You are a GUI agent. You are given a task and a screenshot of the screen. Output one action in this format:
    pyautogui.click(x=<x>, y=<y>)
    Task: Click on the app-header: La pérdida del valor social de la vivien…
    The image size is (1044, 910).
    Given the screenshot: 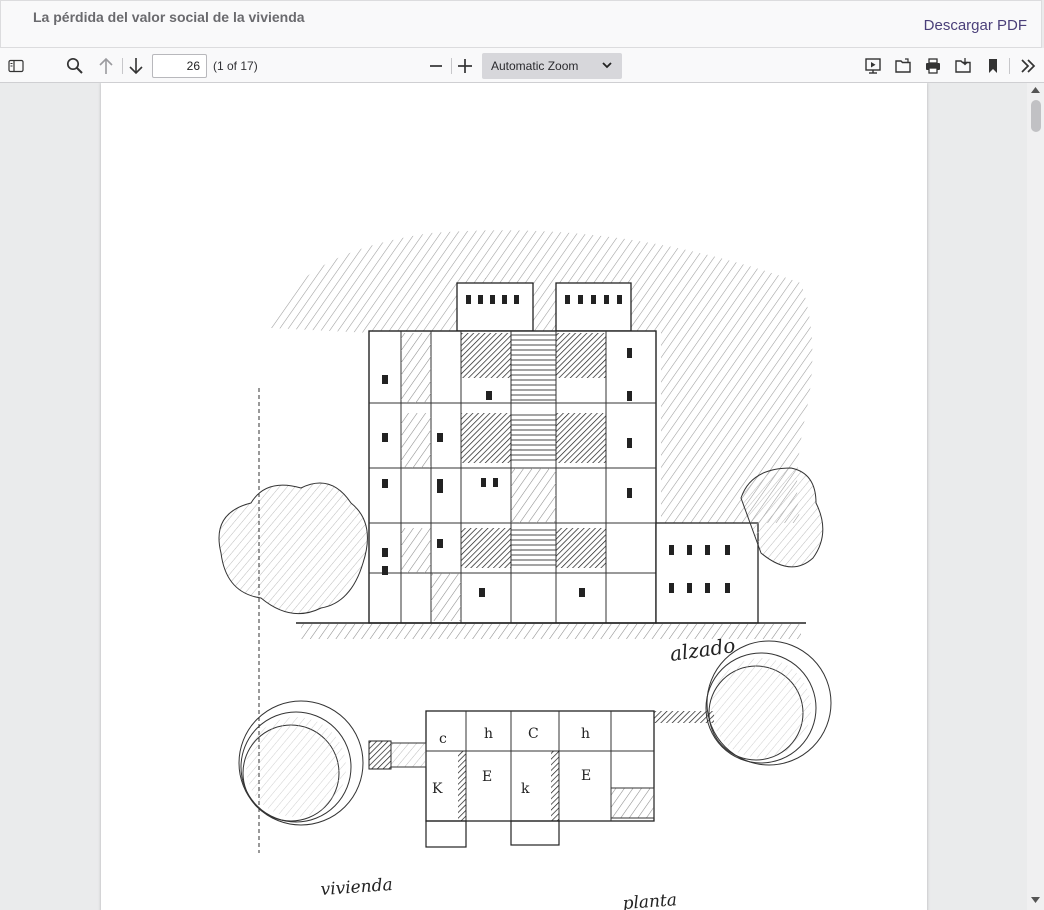 What is the action you would take?
    pyautogui.click(x=521, y=24)
    